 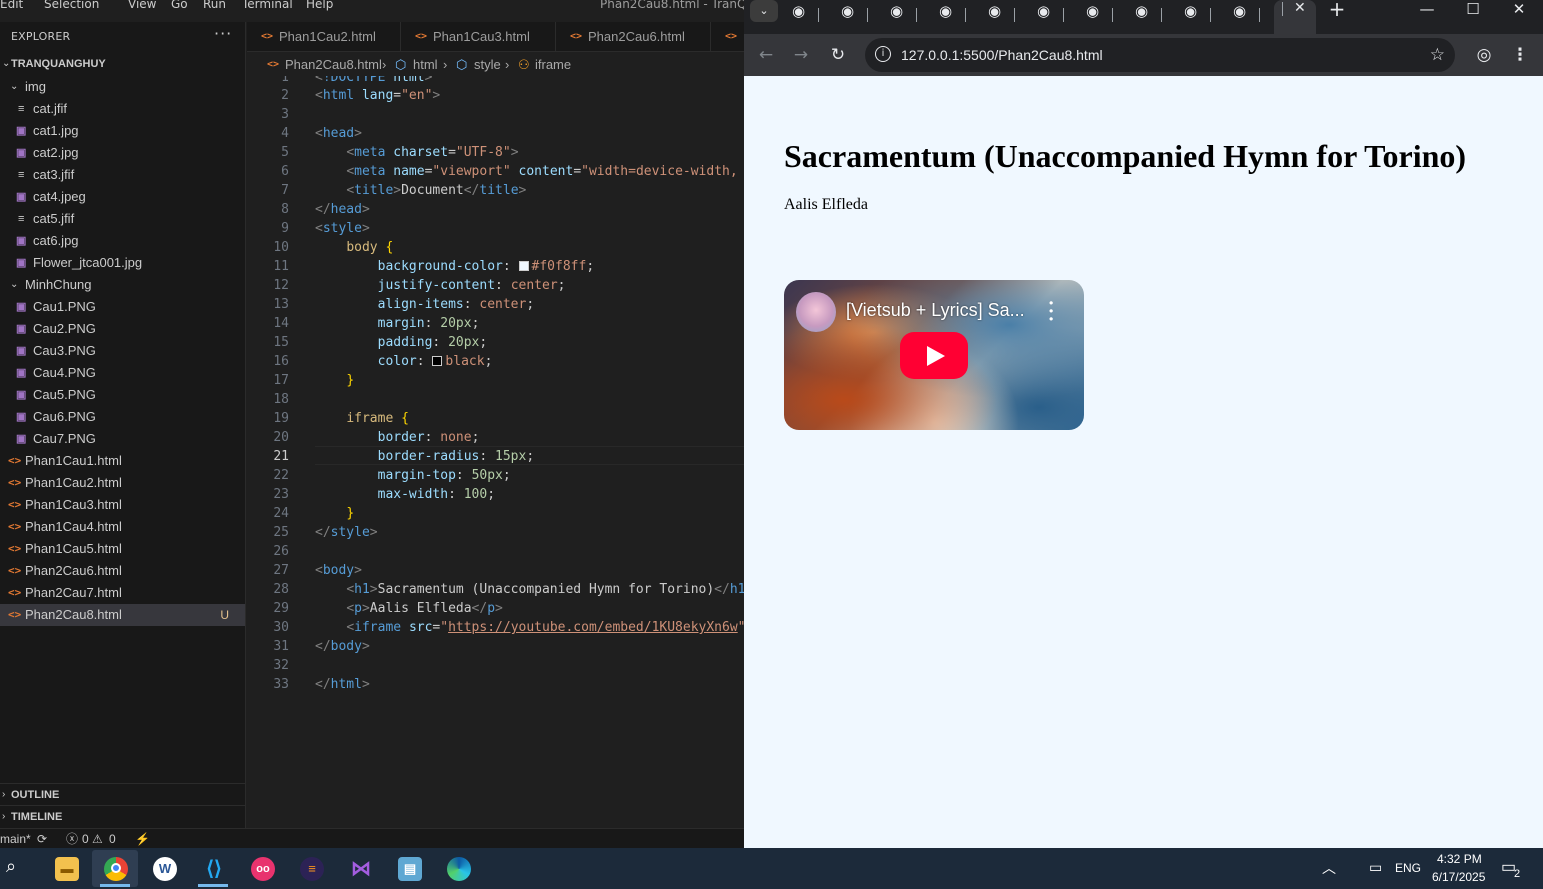 What do you see at coordinates (122, 241) in the screenshot?
I see `file-item: ▣ cat6.jpg` at bounding box center [122, 241].